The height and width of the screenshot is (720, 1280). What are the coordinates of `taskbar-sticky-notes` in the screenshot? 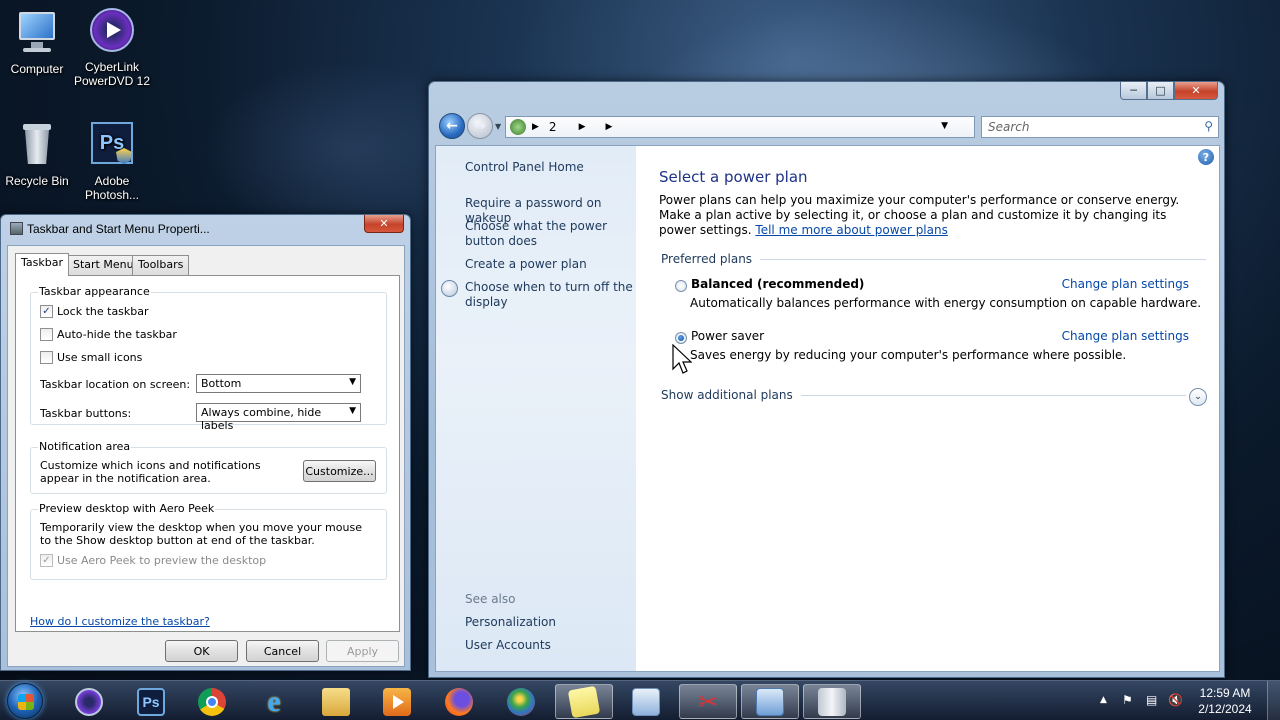 It's located at (584, 701).